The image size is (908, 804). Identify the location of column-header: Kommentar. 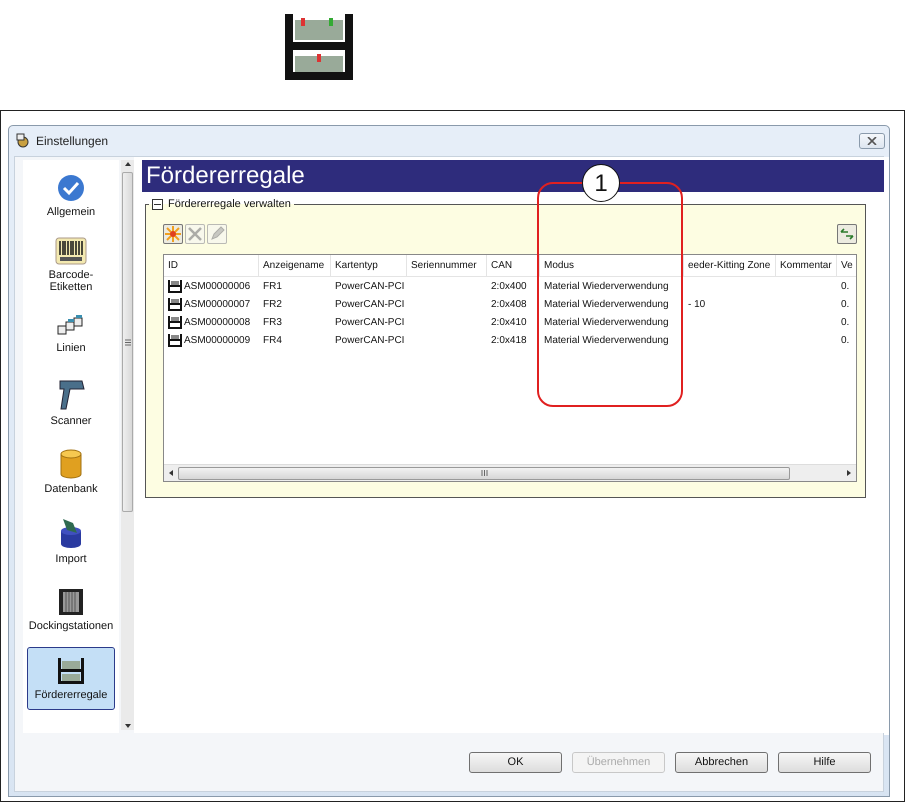
(806, 265).